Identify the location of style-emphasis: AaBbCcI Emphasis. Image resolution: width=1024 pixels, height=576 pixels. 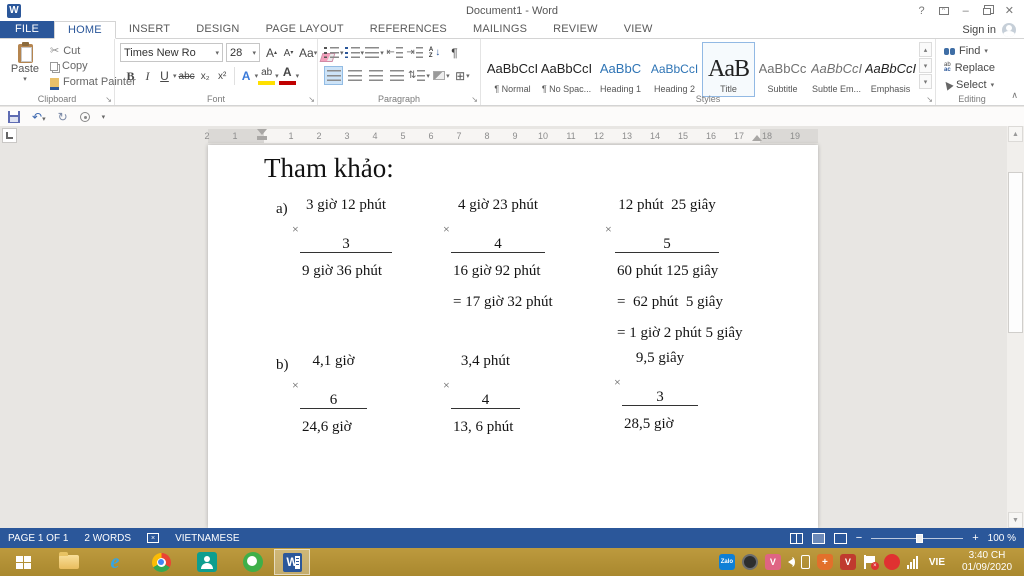
(890, 69).